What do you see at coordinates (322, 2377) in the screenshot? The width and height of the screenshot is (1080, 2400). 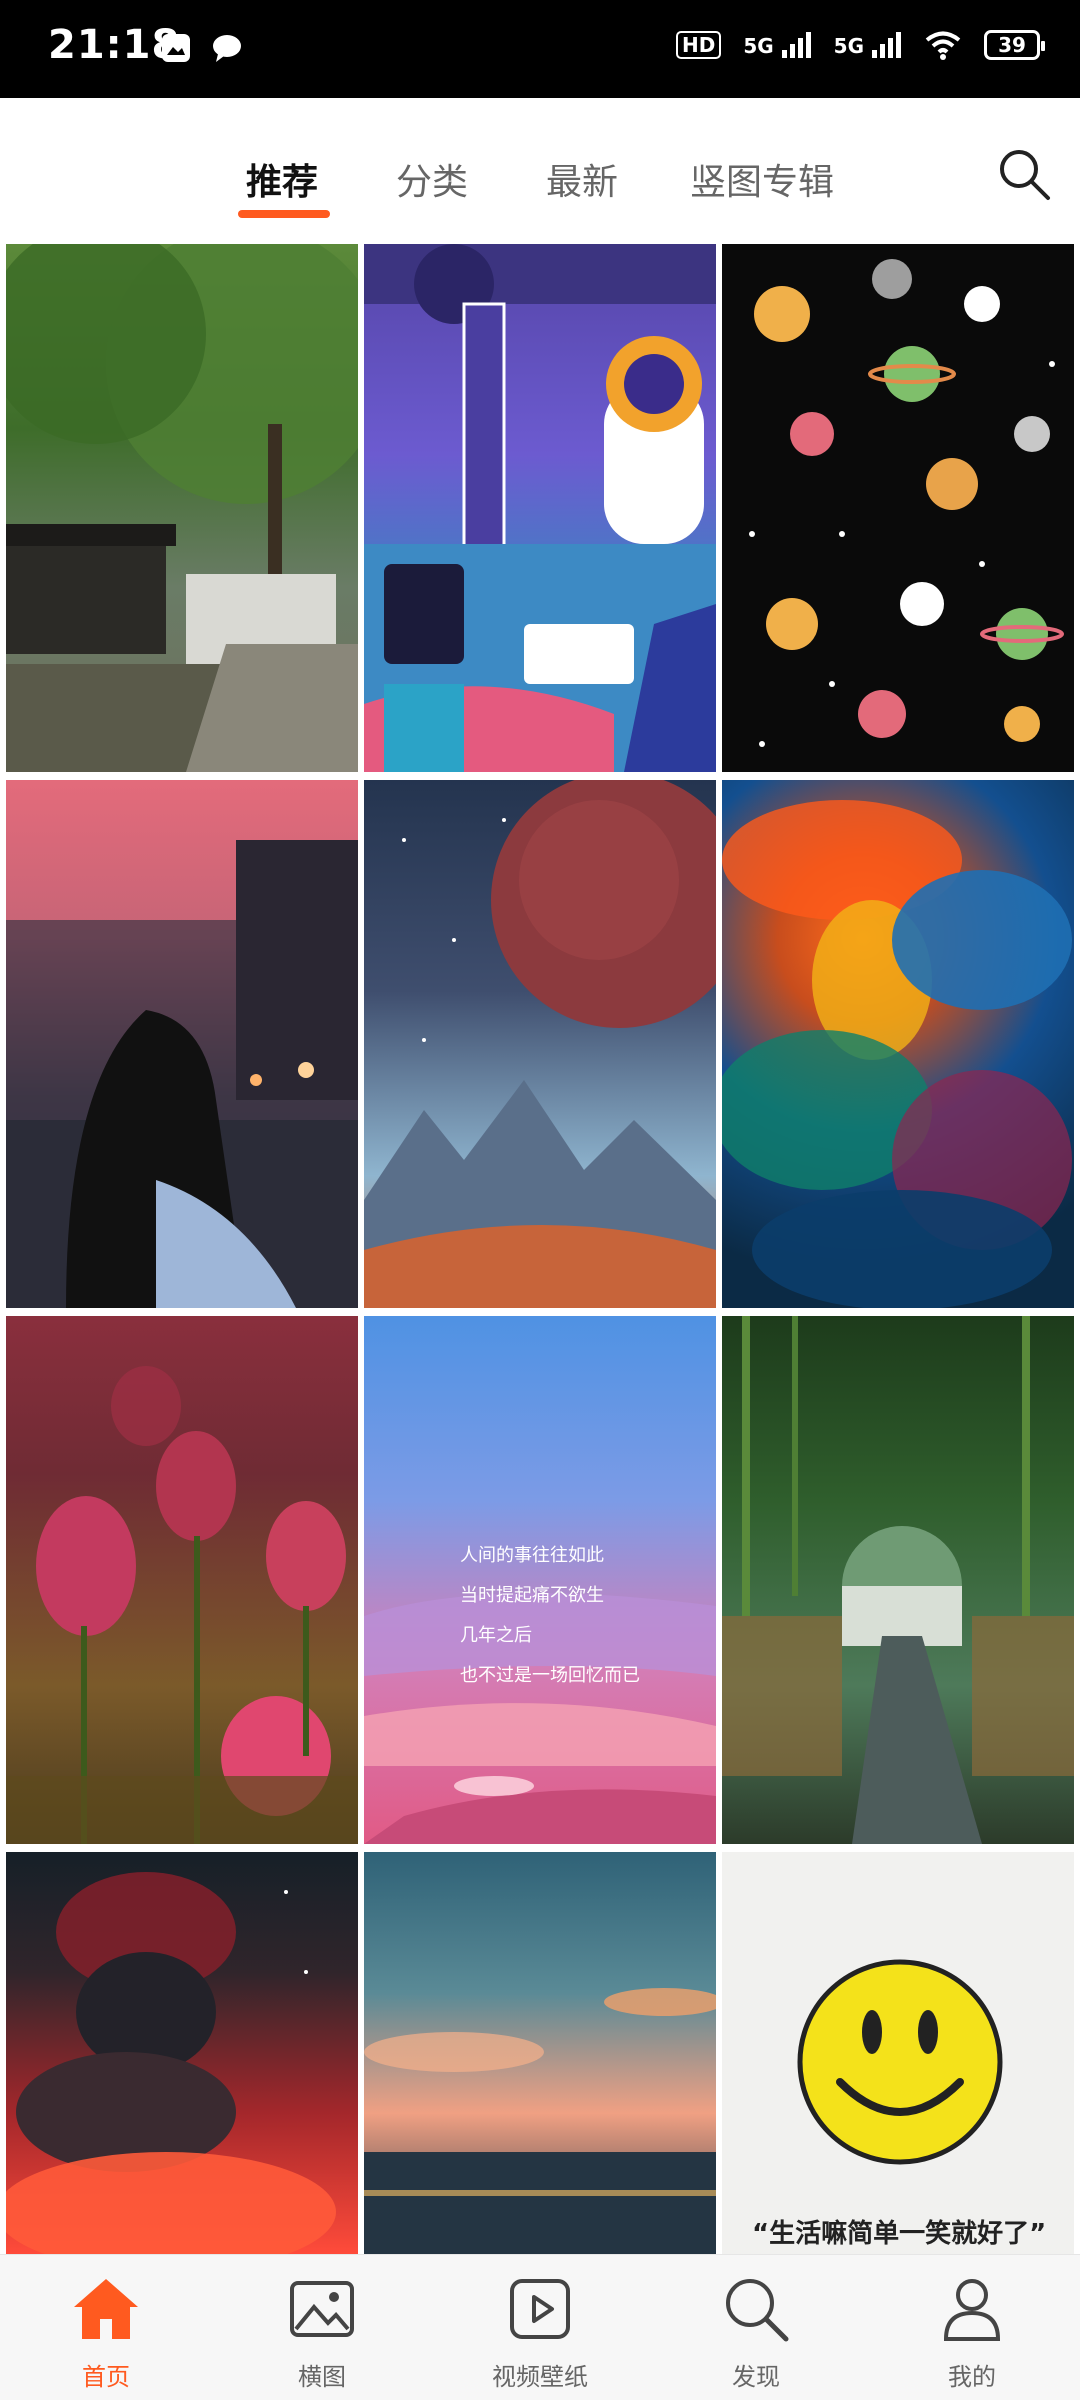 I see `nav-landscape-label: 横图` at bounding box center [322, 2377].